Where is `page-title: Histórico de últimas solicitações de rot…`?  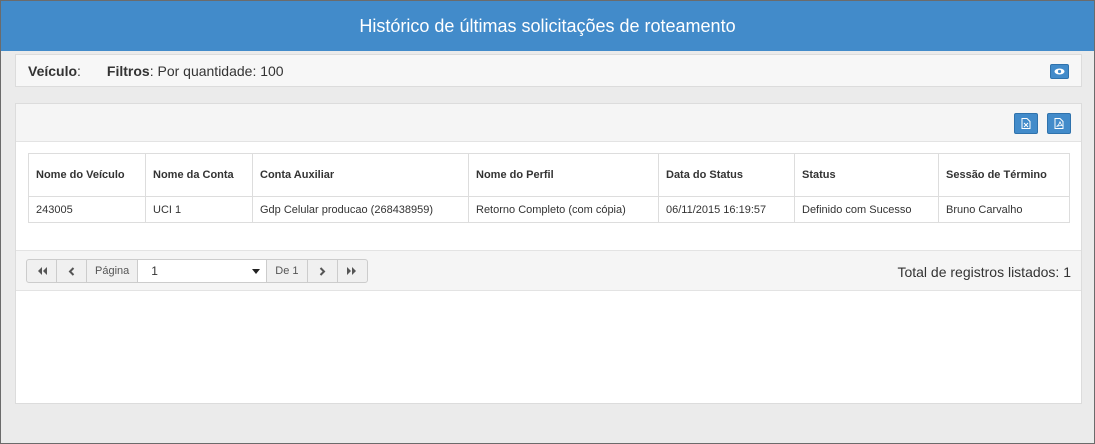
page-title: Histórico de últimas solicitações de rot… is located at coordinates (547, 25).